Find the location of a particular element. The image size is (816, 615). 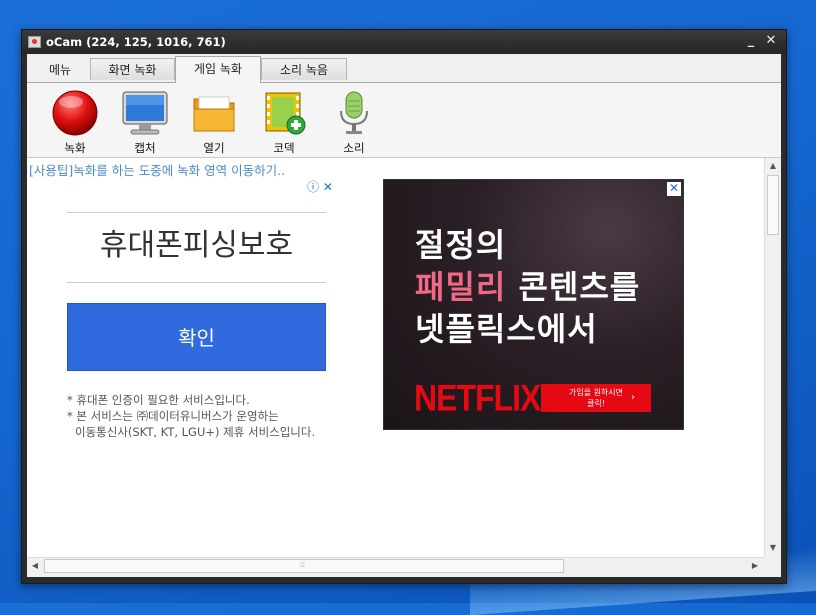

film-codec-icon is located at coordinates (285, 113).